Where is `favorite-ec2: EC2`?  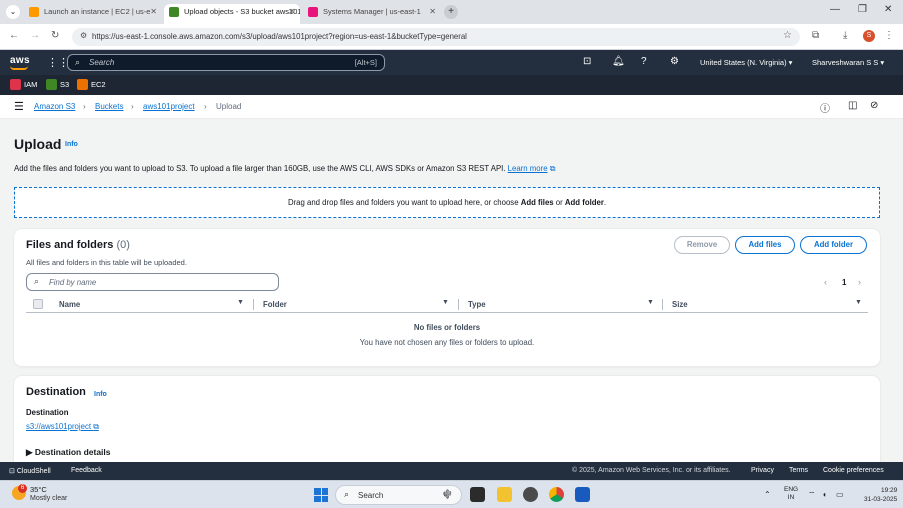 favorite-ec2: EC2 is located at coordinates (91, 84).